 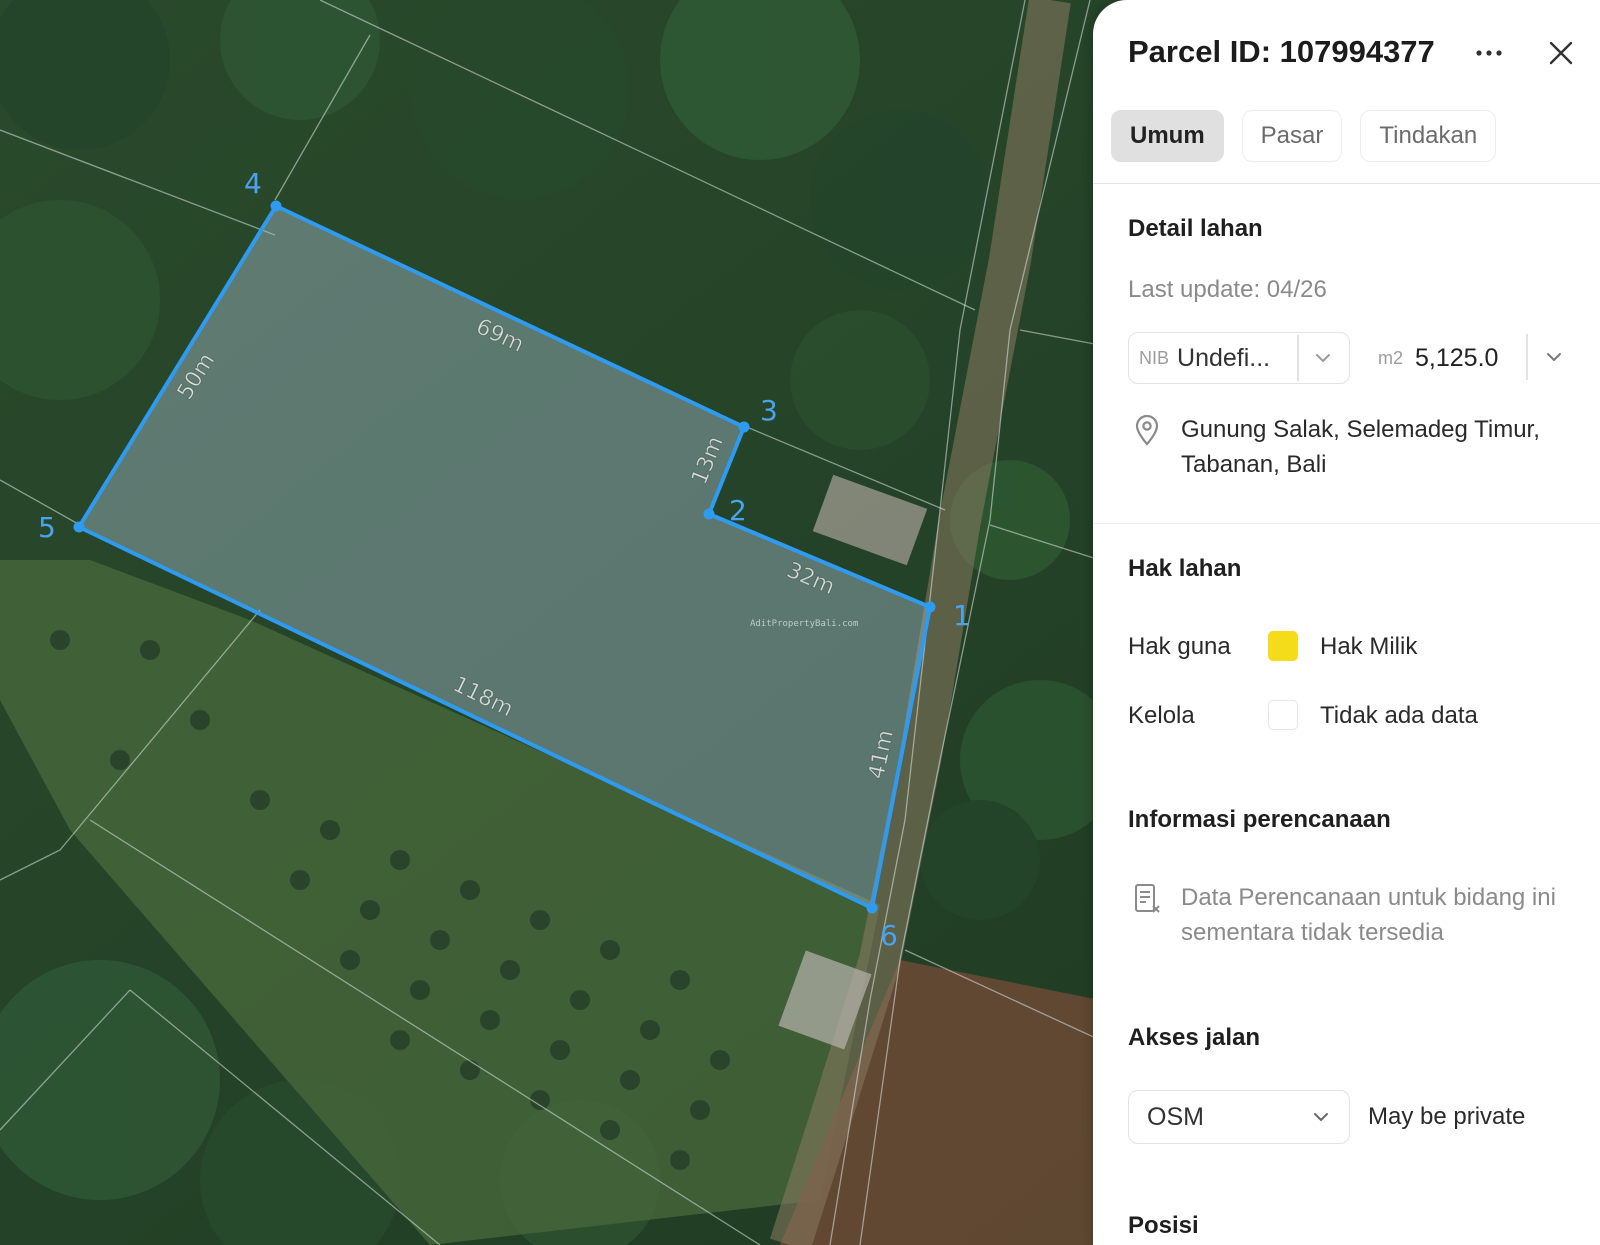 I want to click on close-button, so click(x=1561, y=53).